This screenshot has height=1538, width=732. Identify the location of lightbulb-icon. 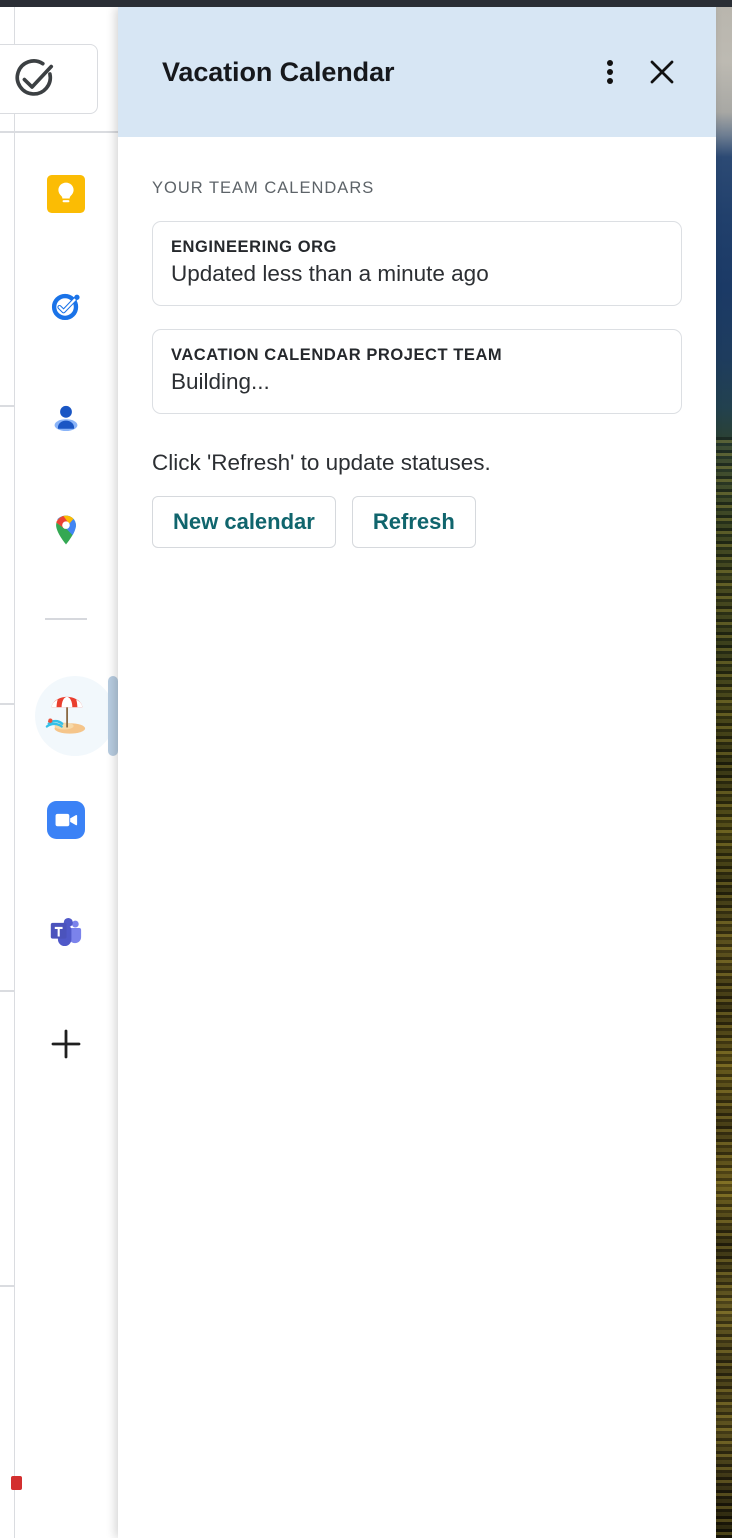
(66, 194).